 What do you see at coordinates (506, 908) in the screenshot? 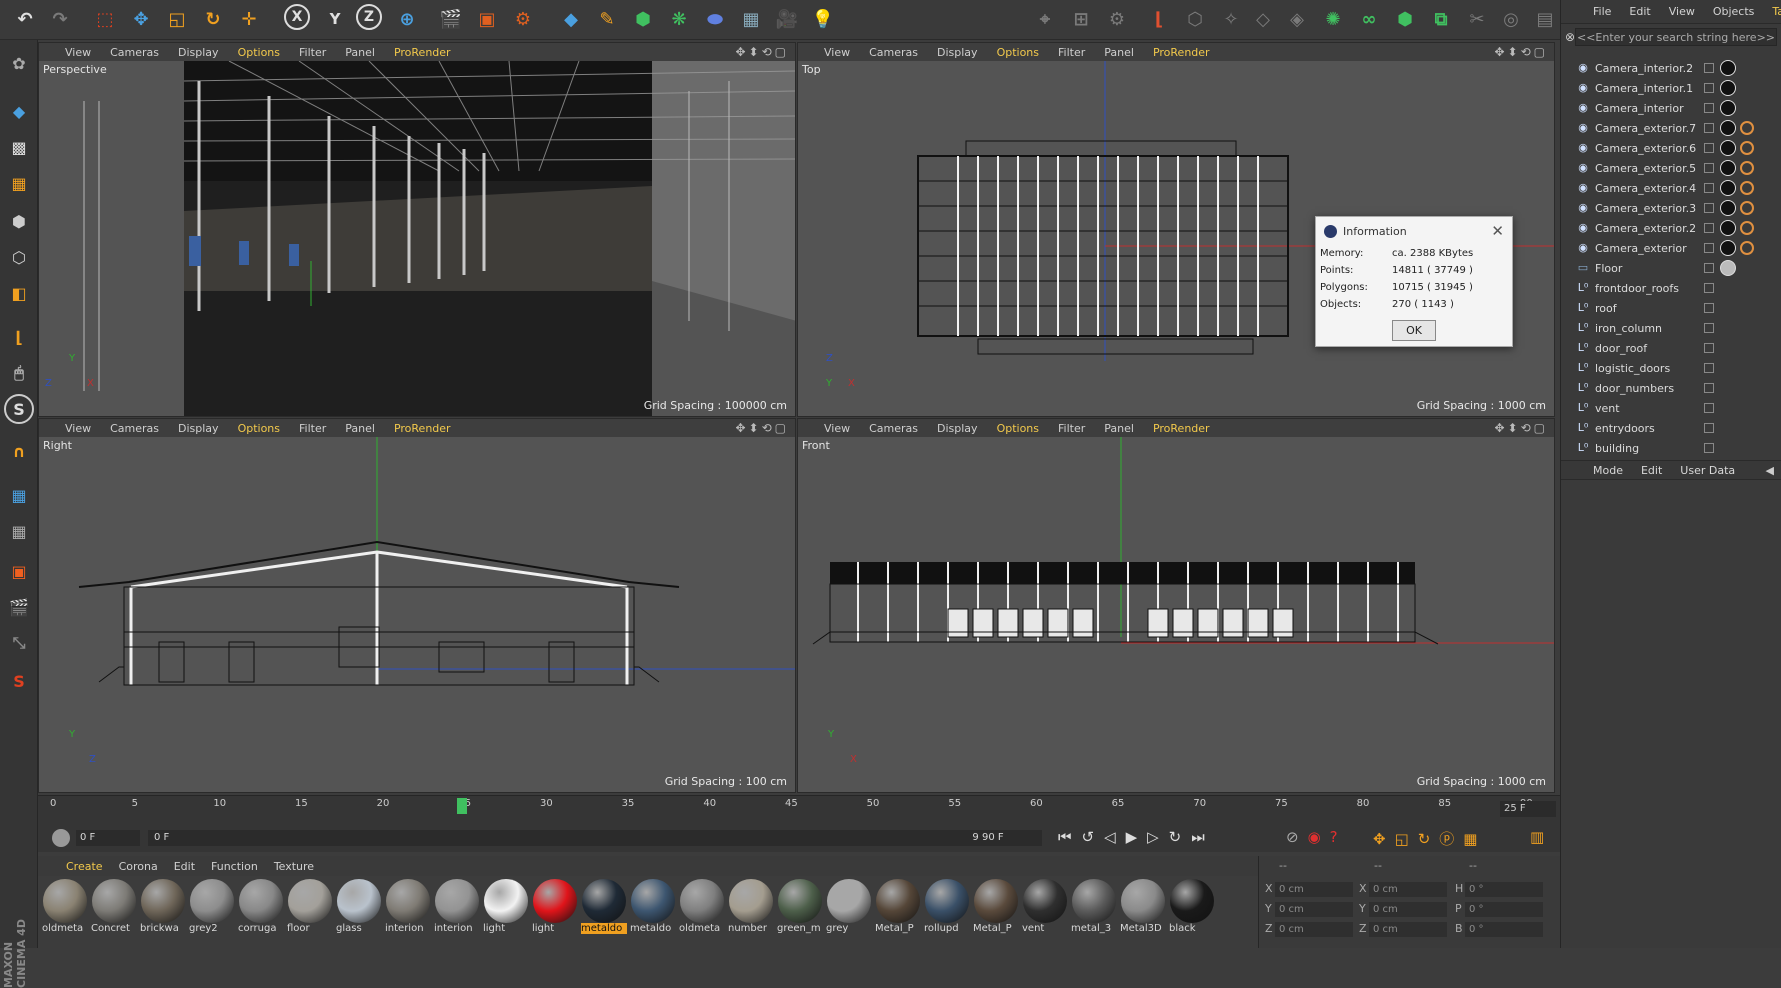
I see `material-swatch: light` at bounding box center [506, 908].